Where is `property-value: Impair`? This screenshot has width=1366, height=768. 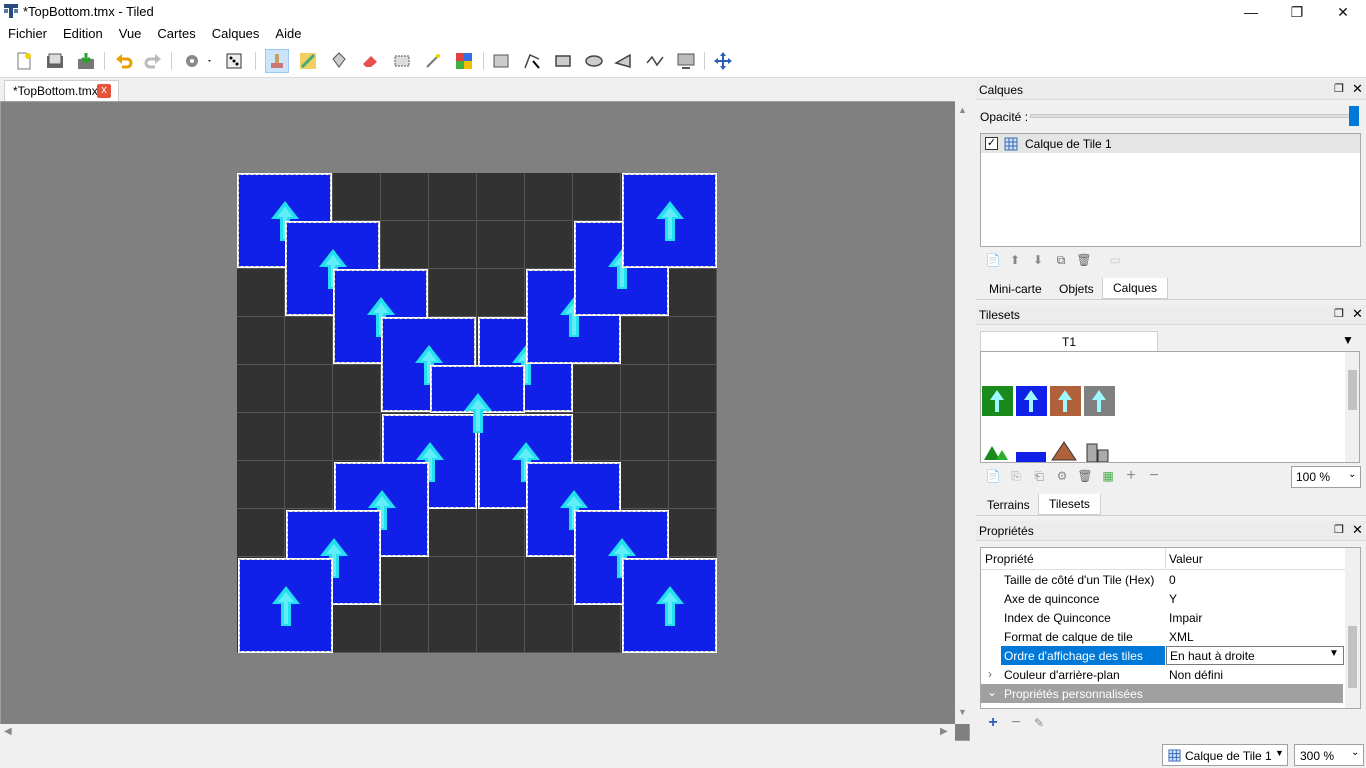 property-value: Impair is located at coordinates (1185, 618).